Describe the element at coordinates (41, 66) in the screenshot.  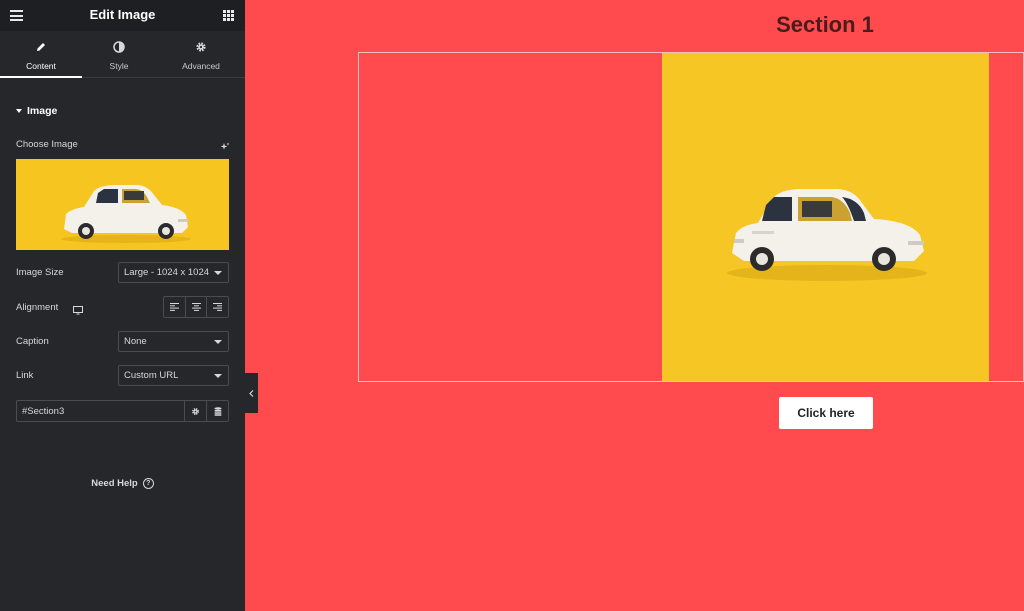
I see `tab-content-label: Content` at that location.